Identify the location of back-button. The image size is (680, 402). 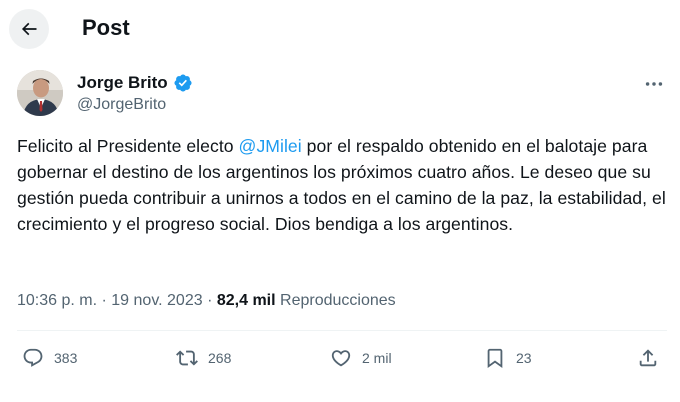
(29, 29).